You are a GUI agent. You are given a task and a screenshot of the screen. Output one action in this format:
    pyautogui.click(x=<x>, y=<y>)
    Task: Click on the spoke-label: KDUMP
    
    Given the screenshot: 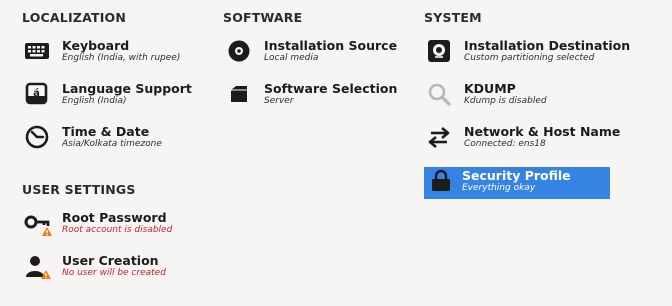 What is the action you would take?
    pyautogui.click(x=490, y=88)
    